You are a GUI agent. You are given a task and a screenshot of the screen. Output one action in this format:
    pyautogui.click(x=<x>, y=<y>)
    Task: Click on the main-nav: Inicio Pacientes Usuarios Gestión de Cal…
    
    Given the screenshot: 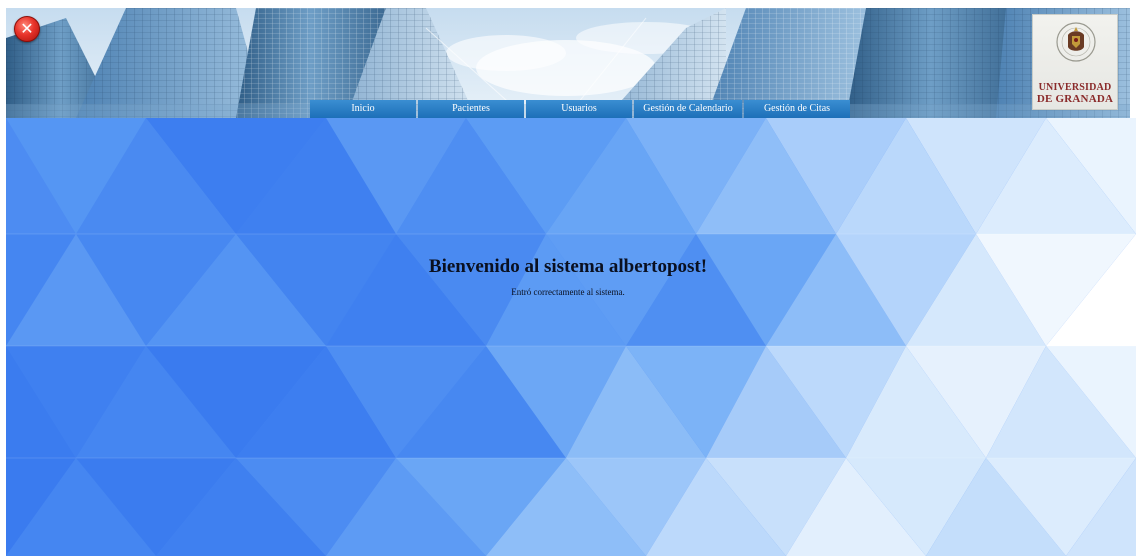 What is the action you would take?
    pyautogui.click(x=580, y=109)
    